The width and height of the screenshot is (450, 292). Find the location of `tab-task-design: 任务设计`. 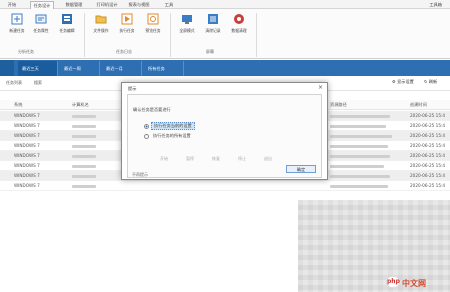

tab-task-design: 任务设计 is located at coordinates (42, 5).